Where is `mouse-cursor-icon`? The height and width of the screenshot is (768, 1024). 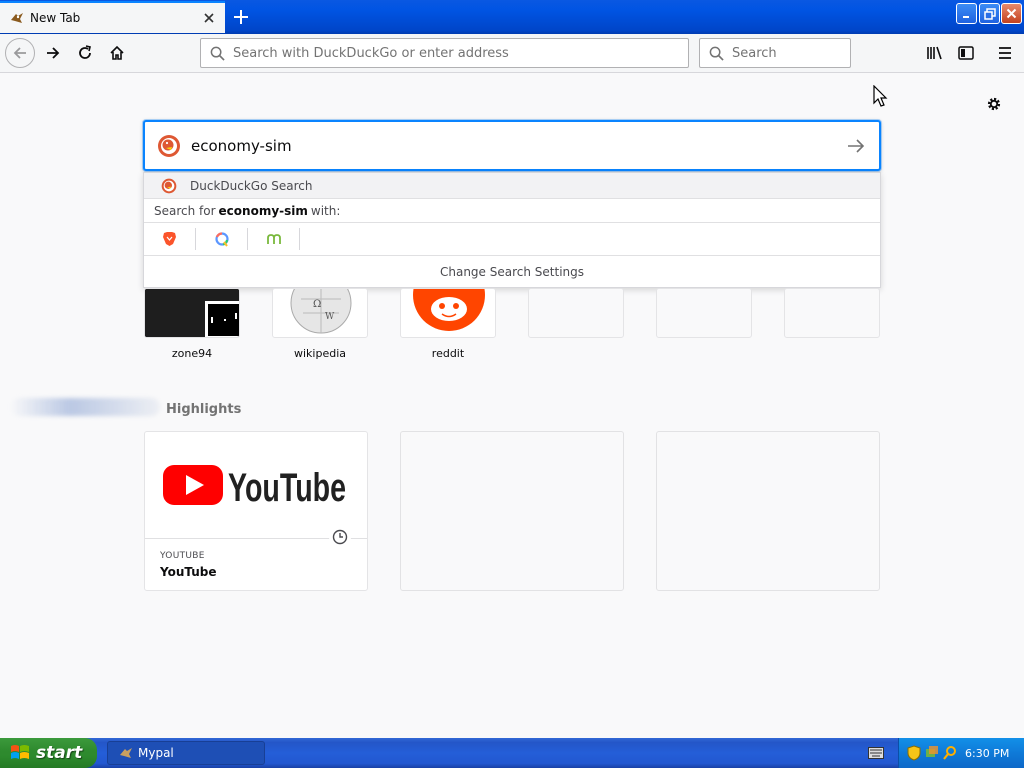
mouse-cursor-icon is located at coordinates (880, 96).